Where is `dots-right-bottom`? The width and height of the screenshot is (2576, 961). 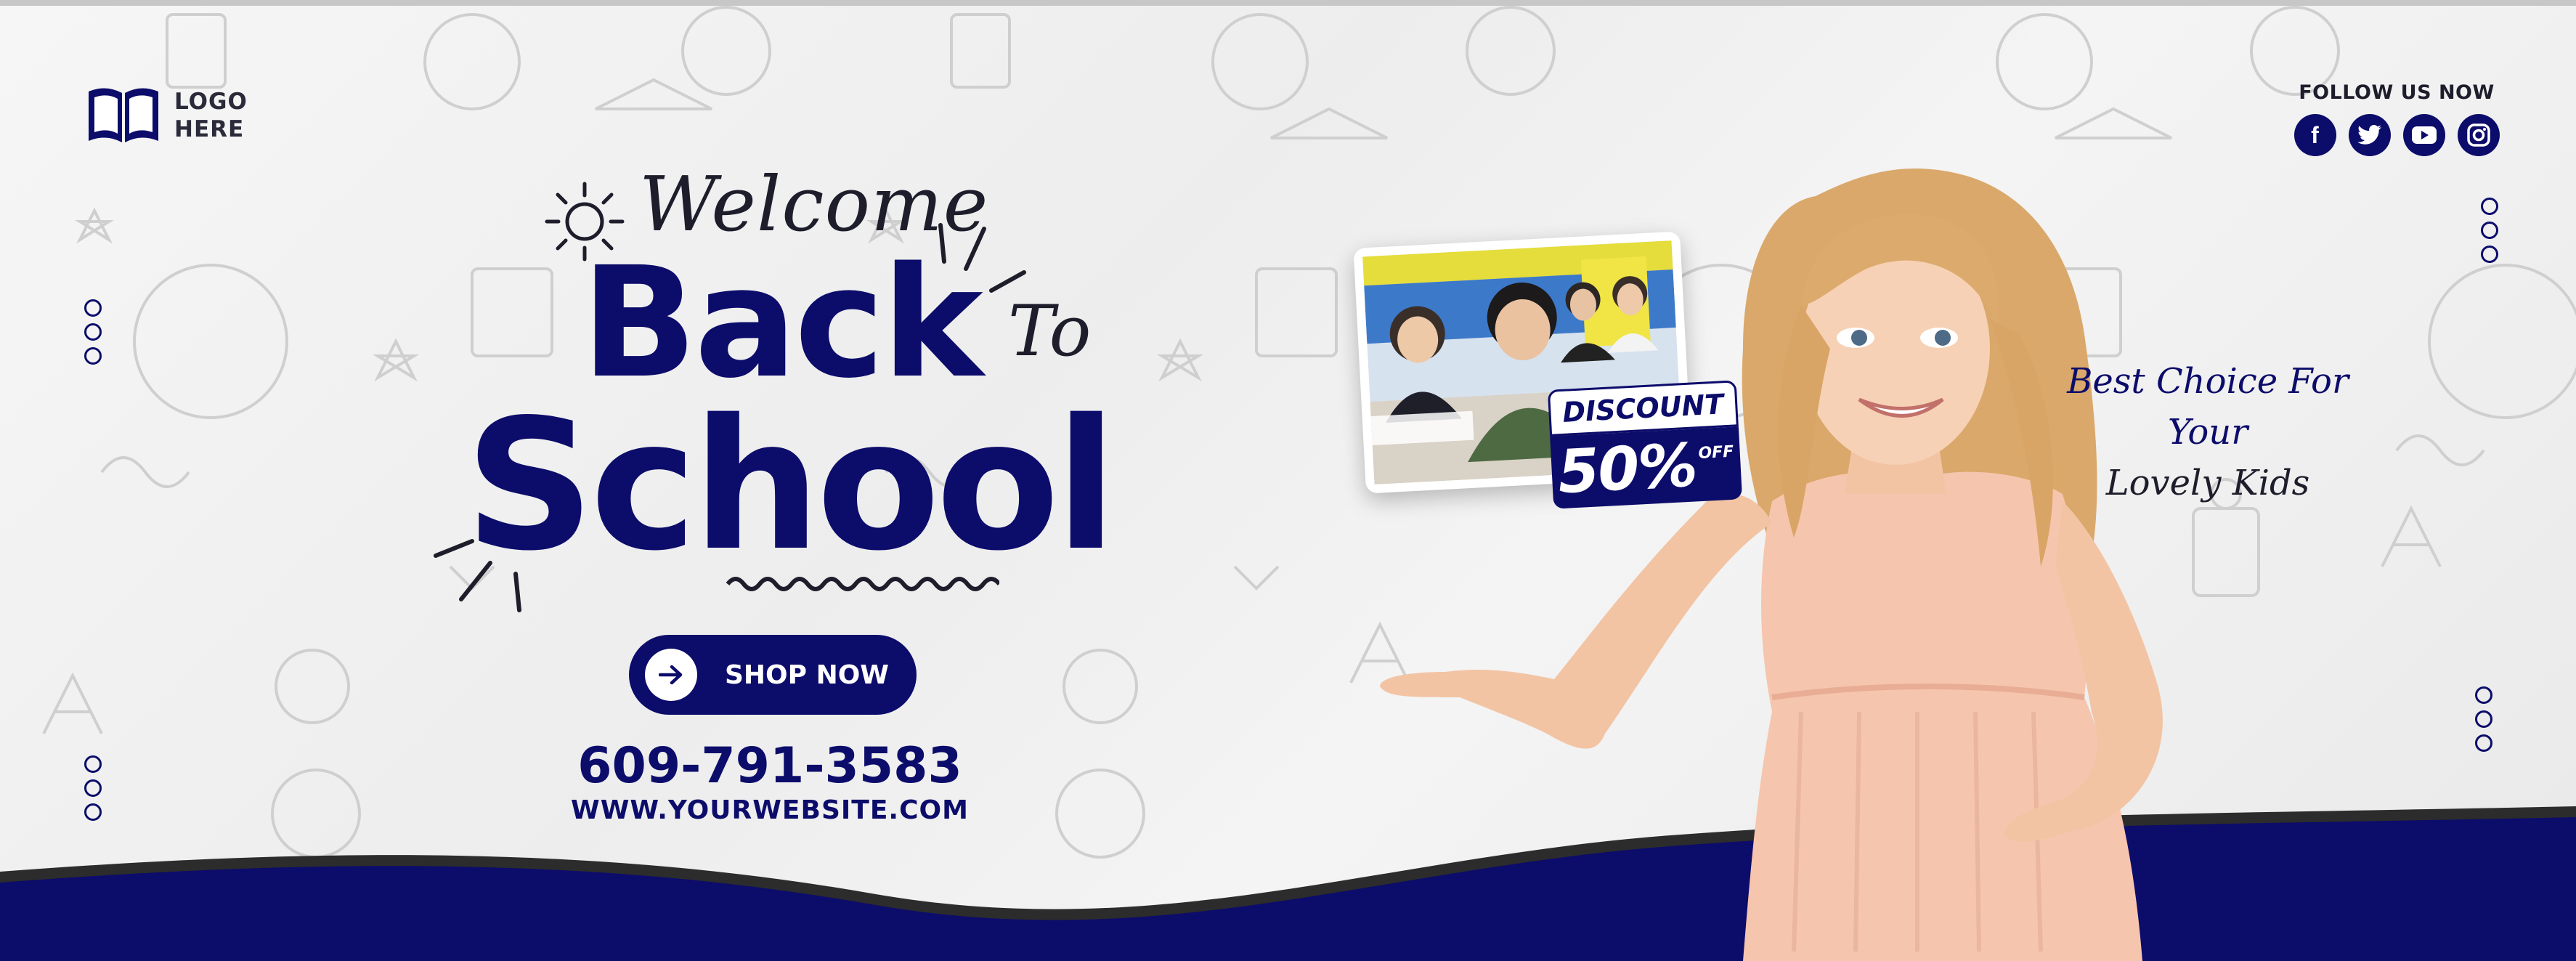 dots-right-bottom is located at coordinates (2484, 722).